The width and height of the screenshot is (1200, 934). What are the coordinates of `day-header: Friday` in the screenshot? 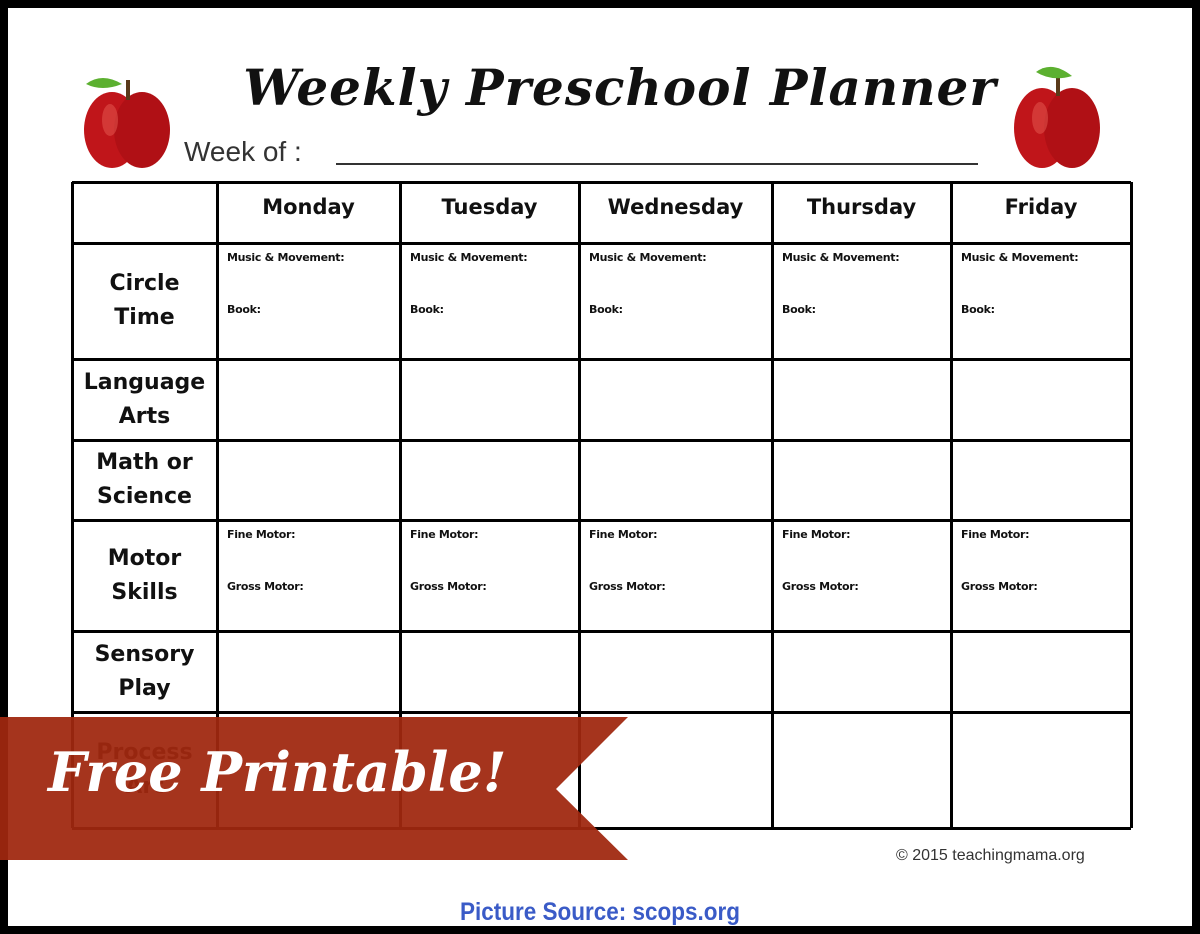 It's located at (1041, 207).